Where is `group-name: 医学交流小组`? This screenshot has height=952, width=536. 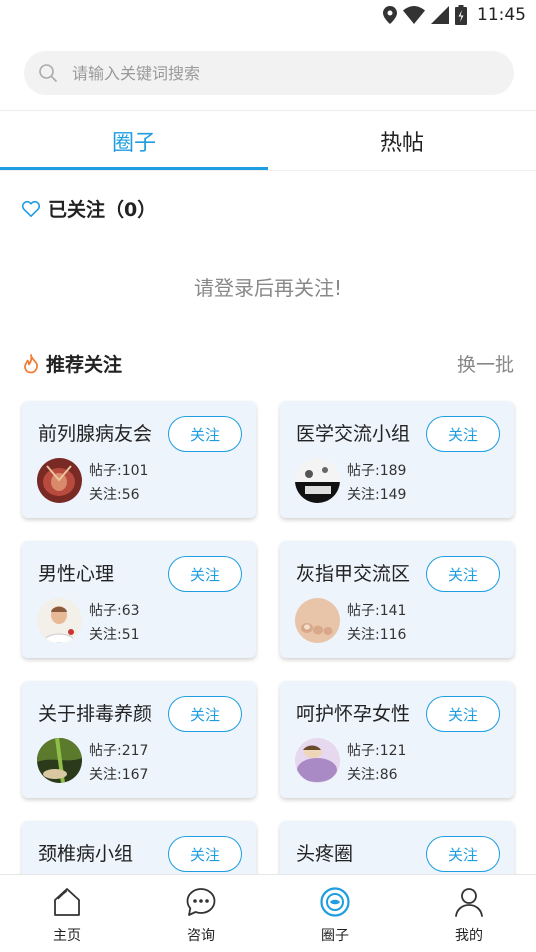 group-name: 医学交流小组 is located at coordinates (353, 434).